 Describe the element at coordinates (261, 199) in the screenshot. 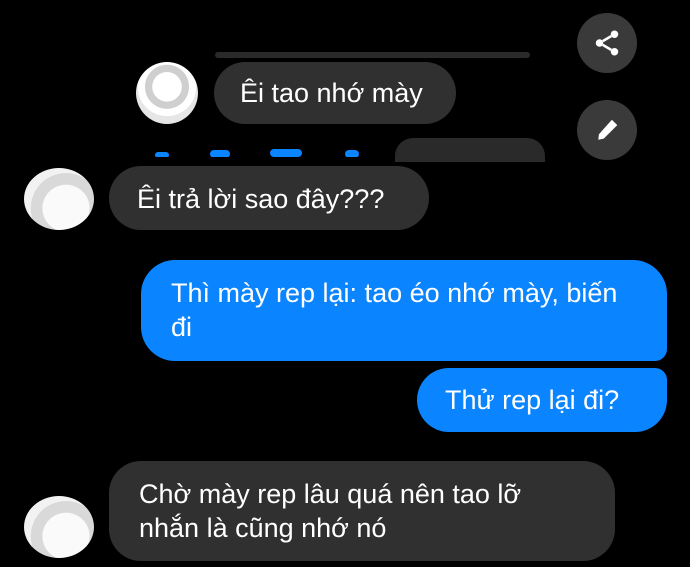

I see `message-text-2: Êi trả lời sao đây???` at that location.